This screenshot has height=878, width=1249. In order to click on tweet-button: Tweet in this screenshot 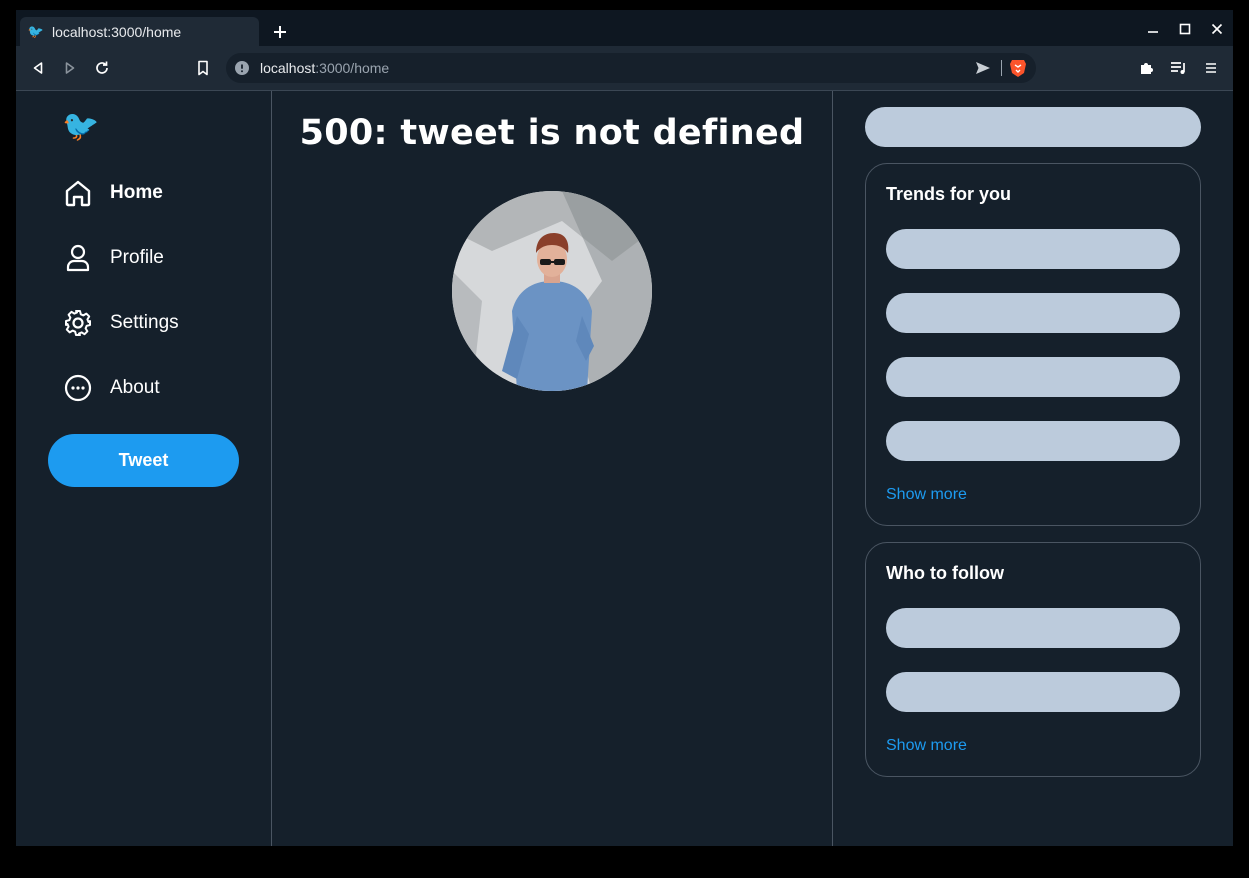, I will do `click(143, 460)`.